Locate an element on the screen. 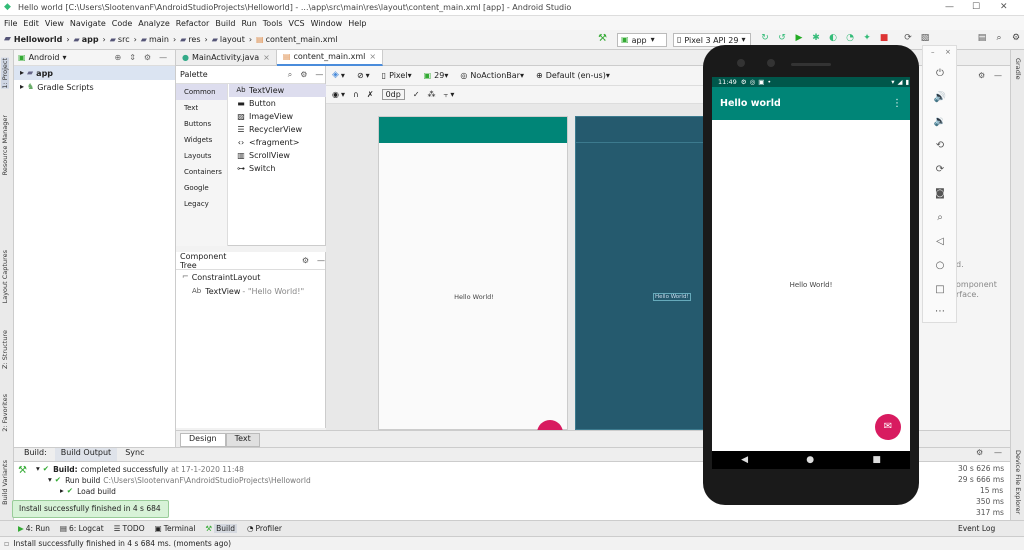 Image resolution: width=1024 pixels, height=550 pixels. palette-item-recyclerview: ☰ RecyclerView is located at coordinates (277, 129).